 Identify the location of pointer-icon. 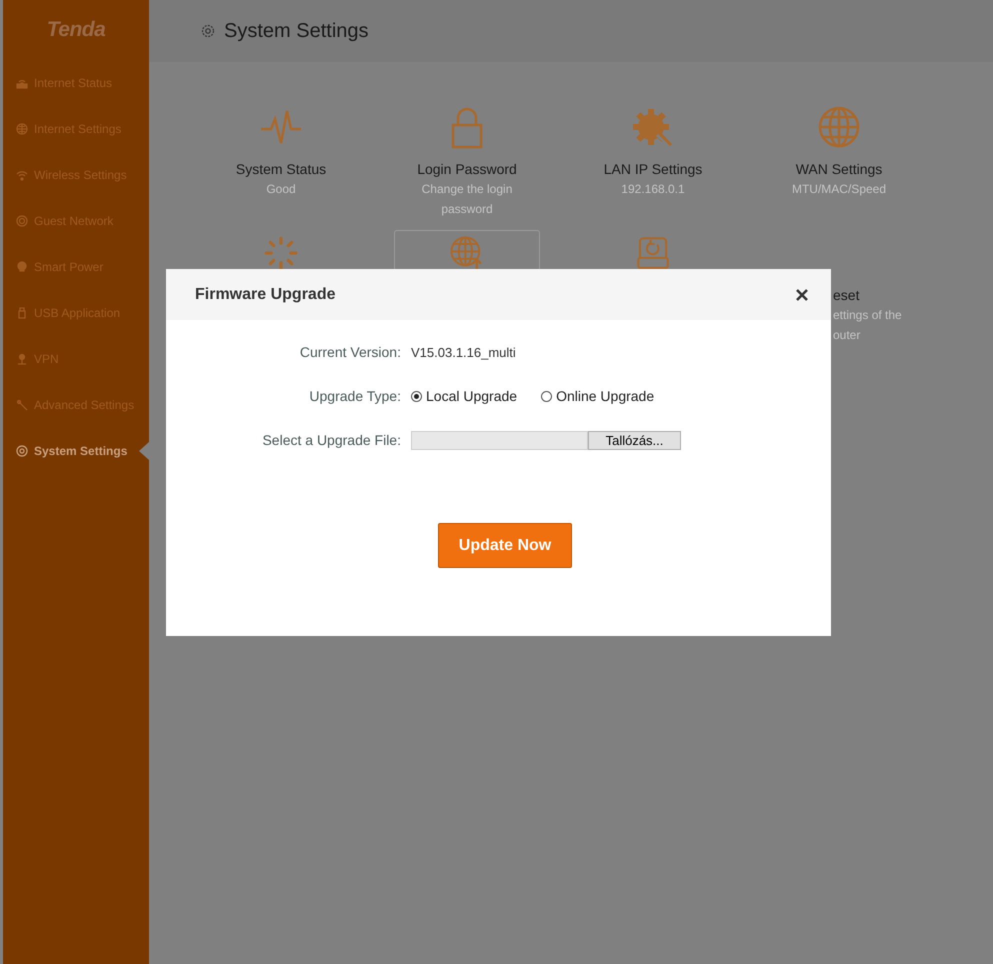
(144, 451).